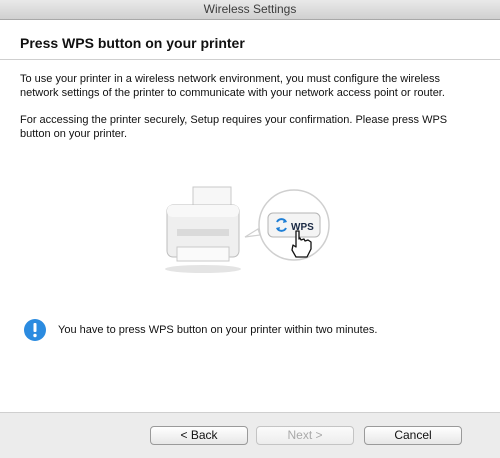 Image resolution: width=500 pixels, height=458 pixels. I want to click on back-button: < Back, so click(199, 435).